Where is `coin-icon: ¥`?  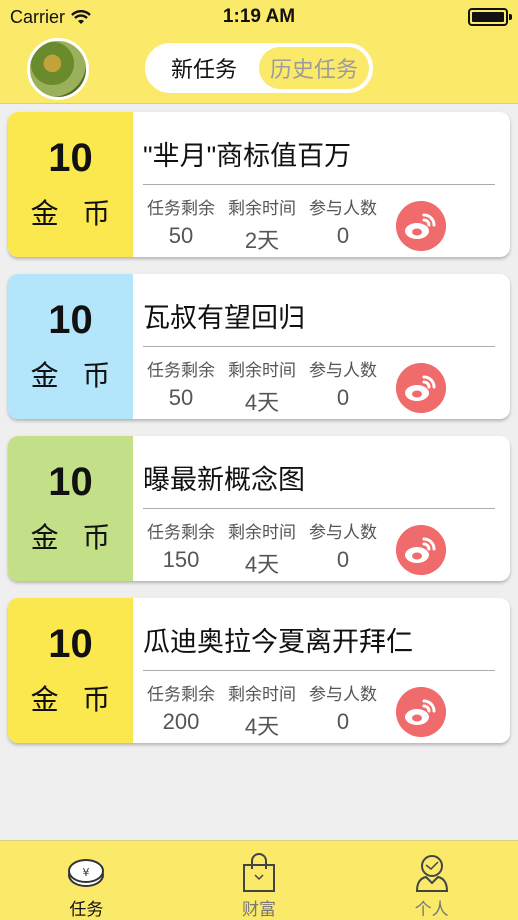
coin-icon: ¥ is located at coordinates (86, 873).